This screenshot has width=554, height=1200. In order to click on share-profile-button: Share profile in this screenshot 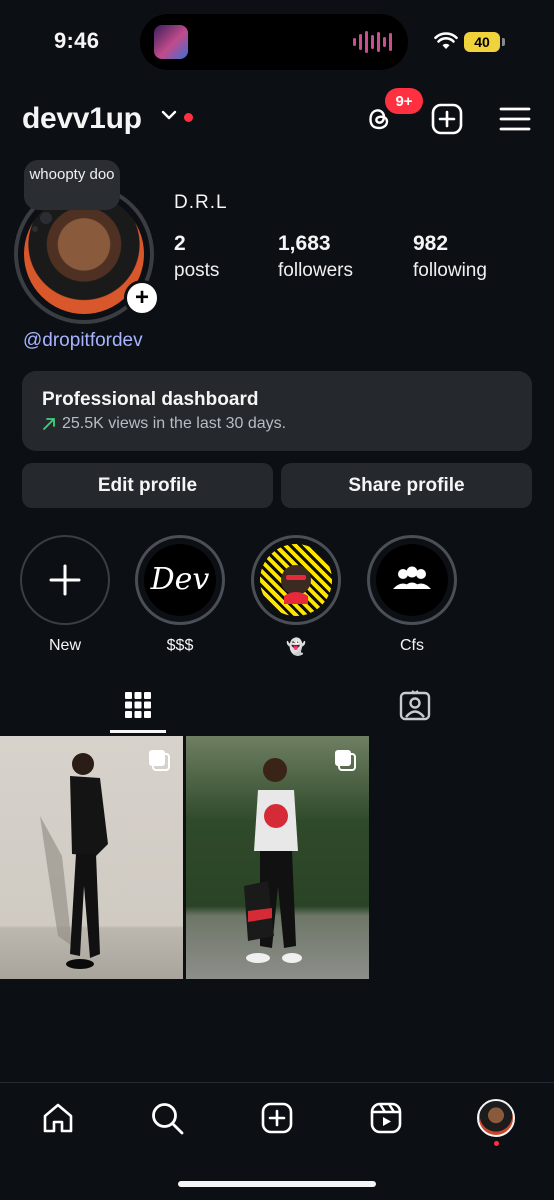, I will do `click(406, 485)`.